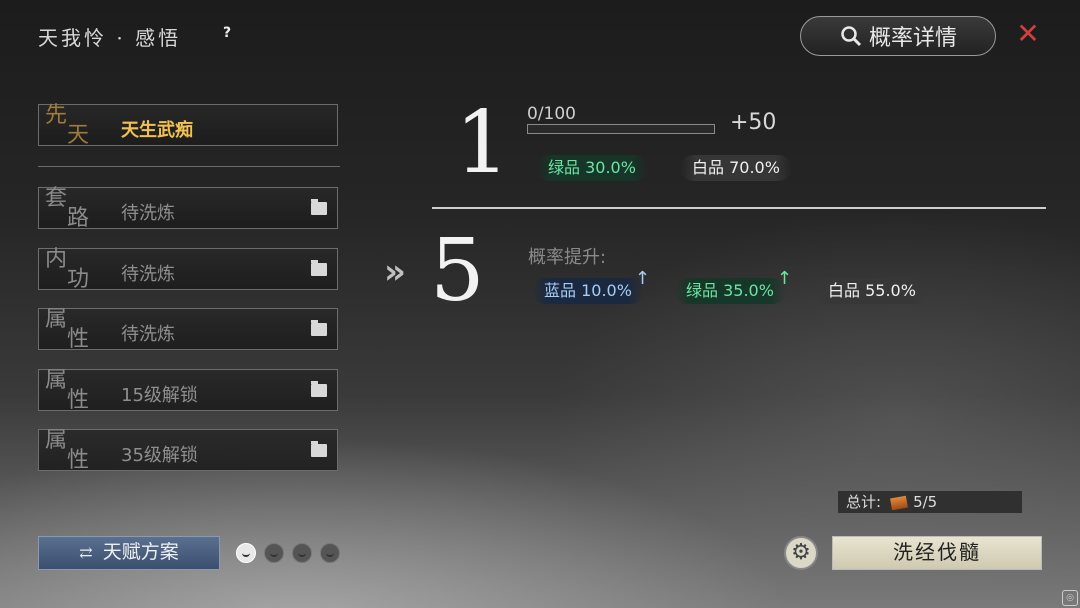 This screenshot has width=1080, height=608. What do you see at coordinates (78, 135) in the screenshot?
I see `slot-big-char: 天` at bounding box center [78, 135].